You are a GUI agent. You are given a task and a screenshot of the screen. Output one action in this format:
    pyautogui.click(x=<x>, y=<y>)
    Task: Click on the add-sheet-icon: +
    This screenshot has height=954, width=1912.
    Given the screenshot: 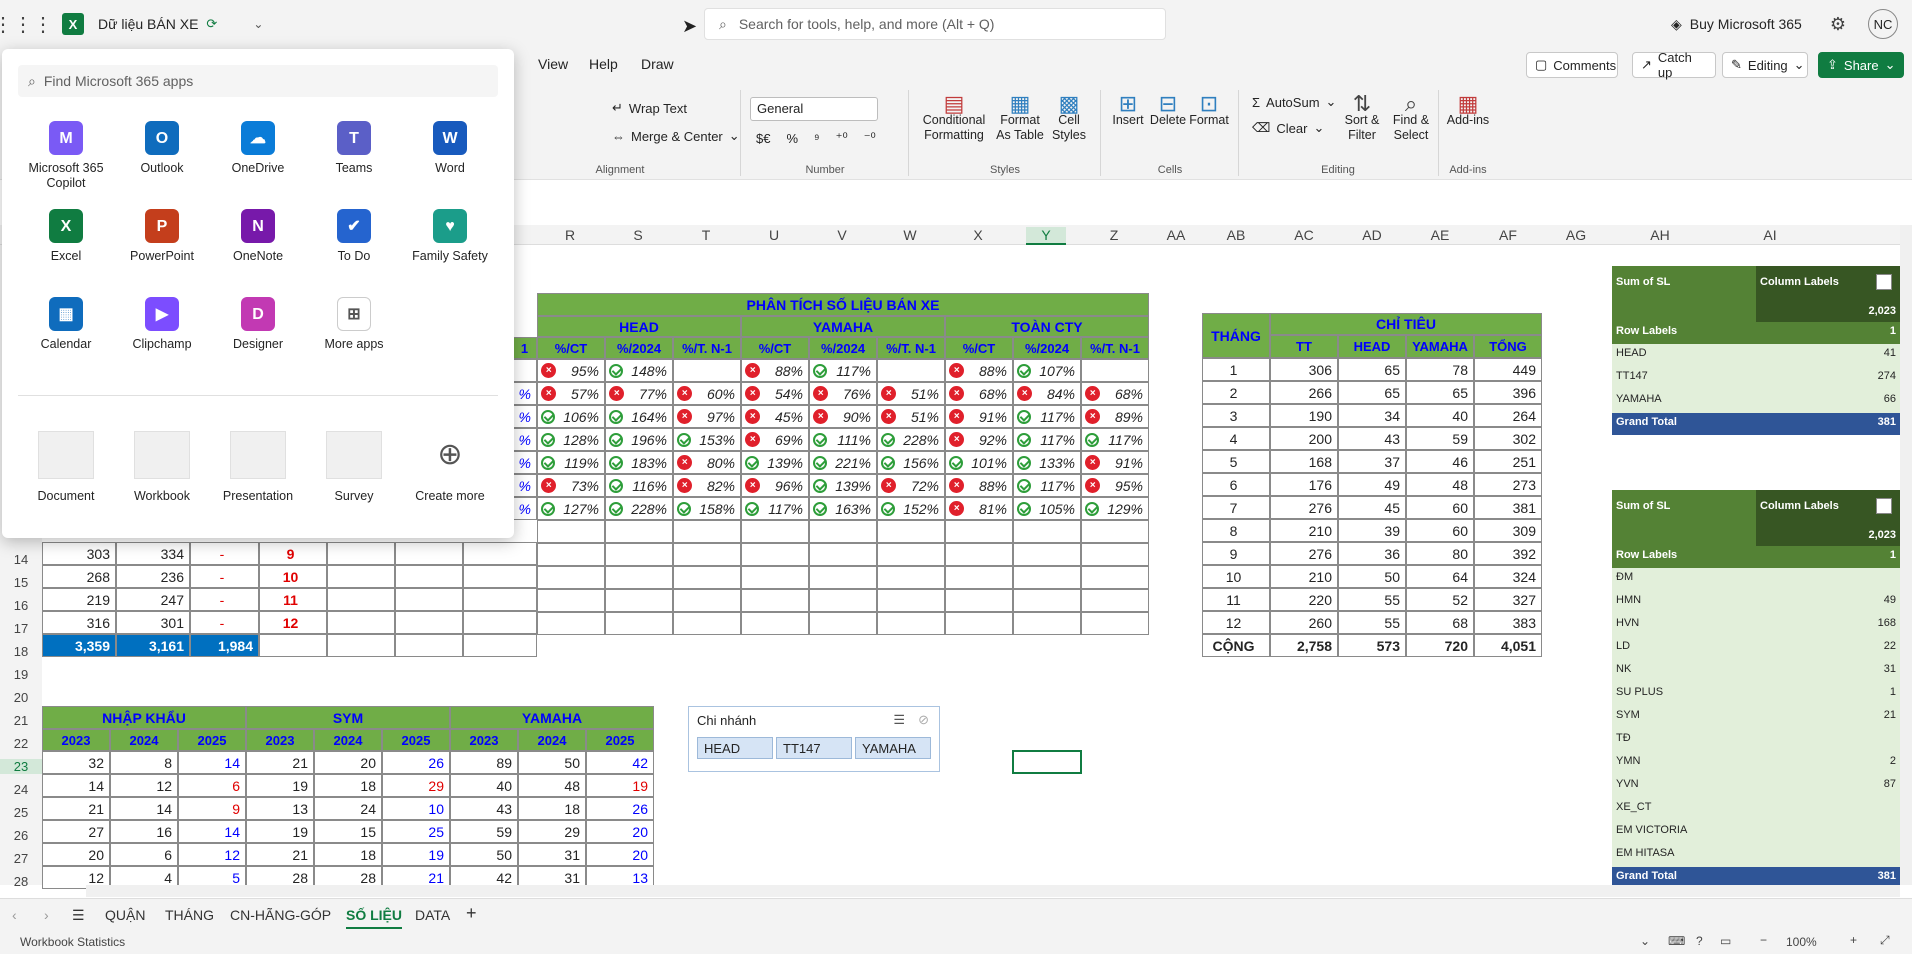 What is the action you would take?
    pyautogui.click(x=471, y=913)
    